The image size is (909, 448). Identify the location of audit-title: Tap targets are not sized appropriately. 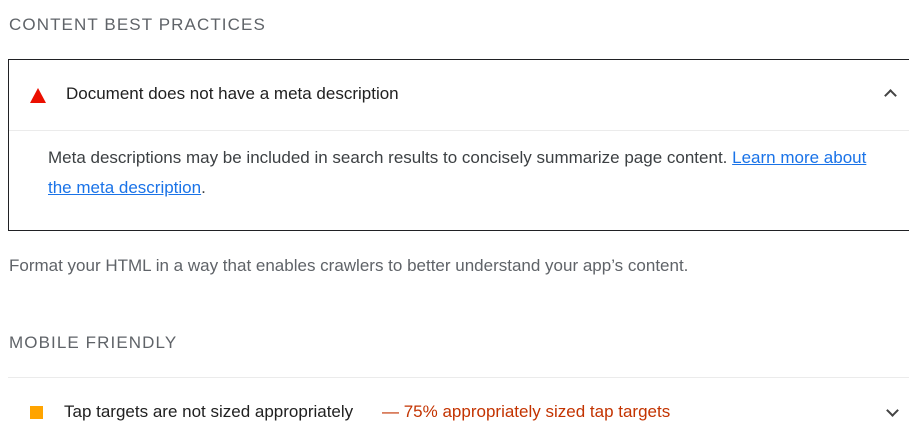
(209, 411).